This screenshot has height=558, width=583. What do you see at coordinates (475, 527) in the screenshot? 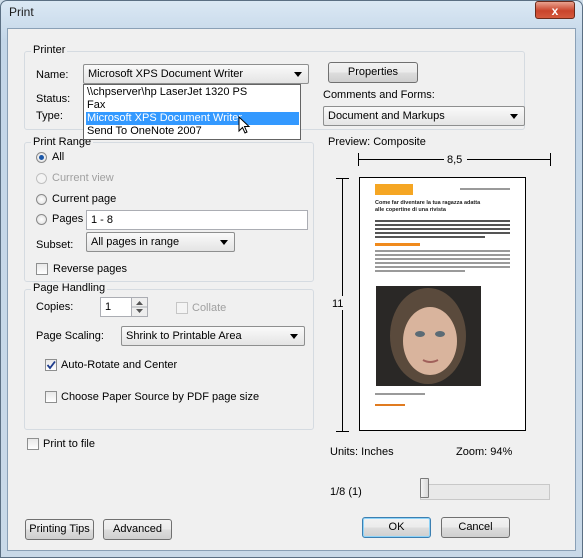
I see `cancel-button: Cancel` at bounding box center [475, 527].